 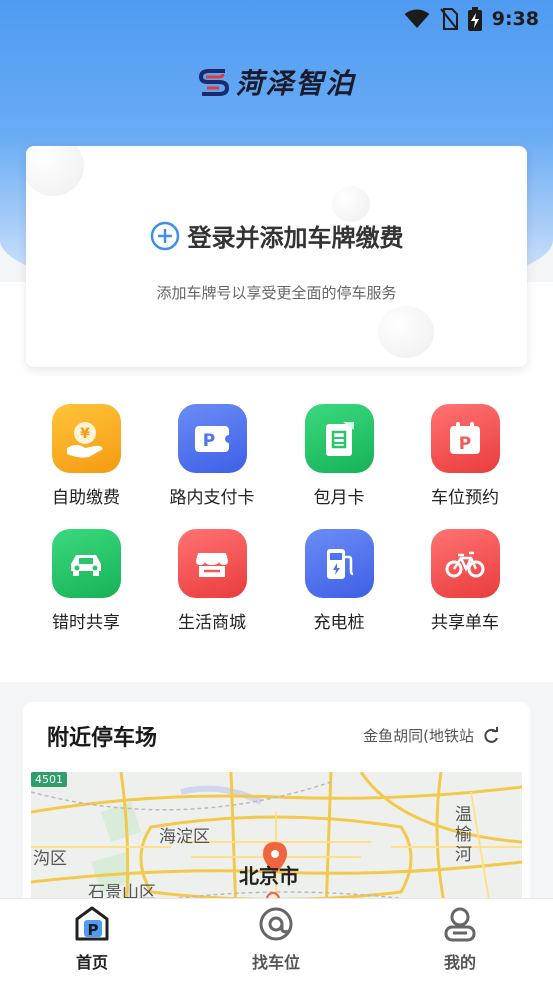 I want to click on bottom-tab-bar: P 首页 找车位 我的, so click(x=276, y=940).